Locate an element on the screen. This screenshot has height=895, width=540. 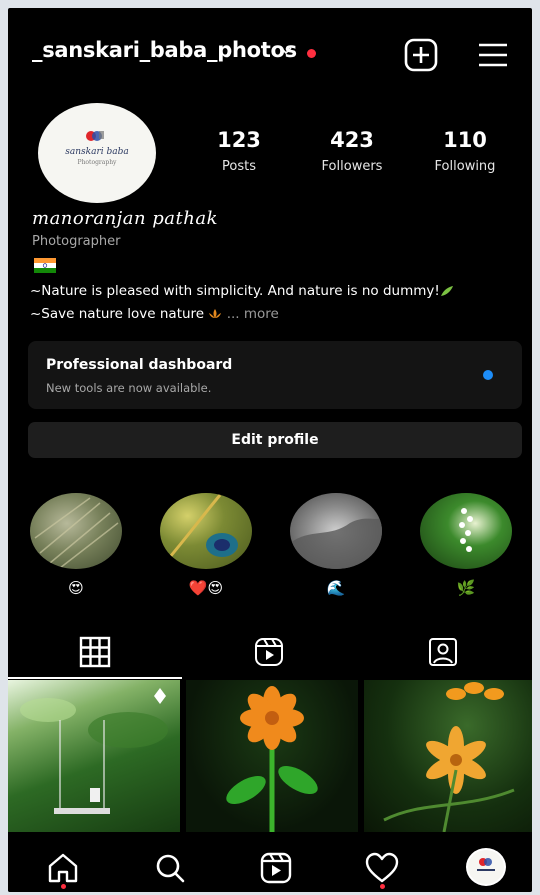
following-label: Following is located at coordinates (465, 166).